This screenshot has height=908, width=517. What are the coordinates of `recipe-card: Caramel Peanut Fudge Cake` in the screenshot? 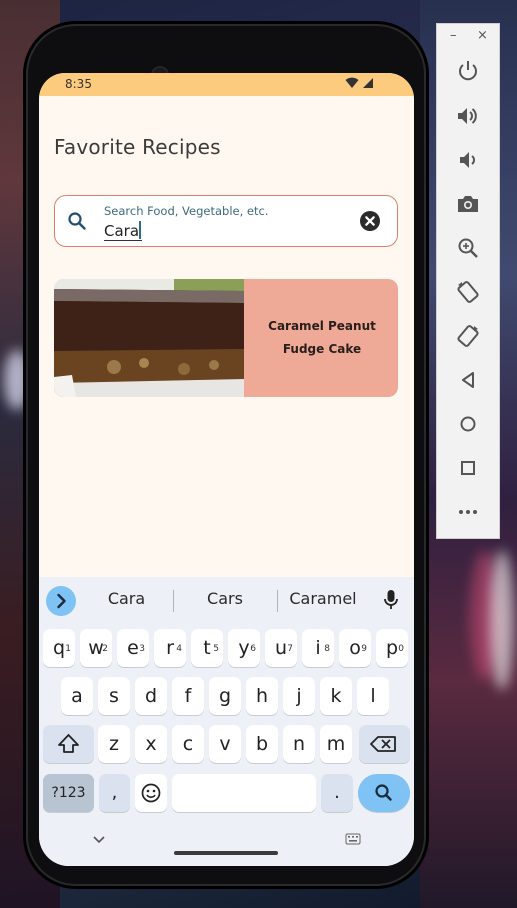 It's located at (226, 338).